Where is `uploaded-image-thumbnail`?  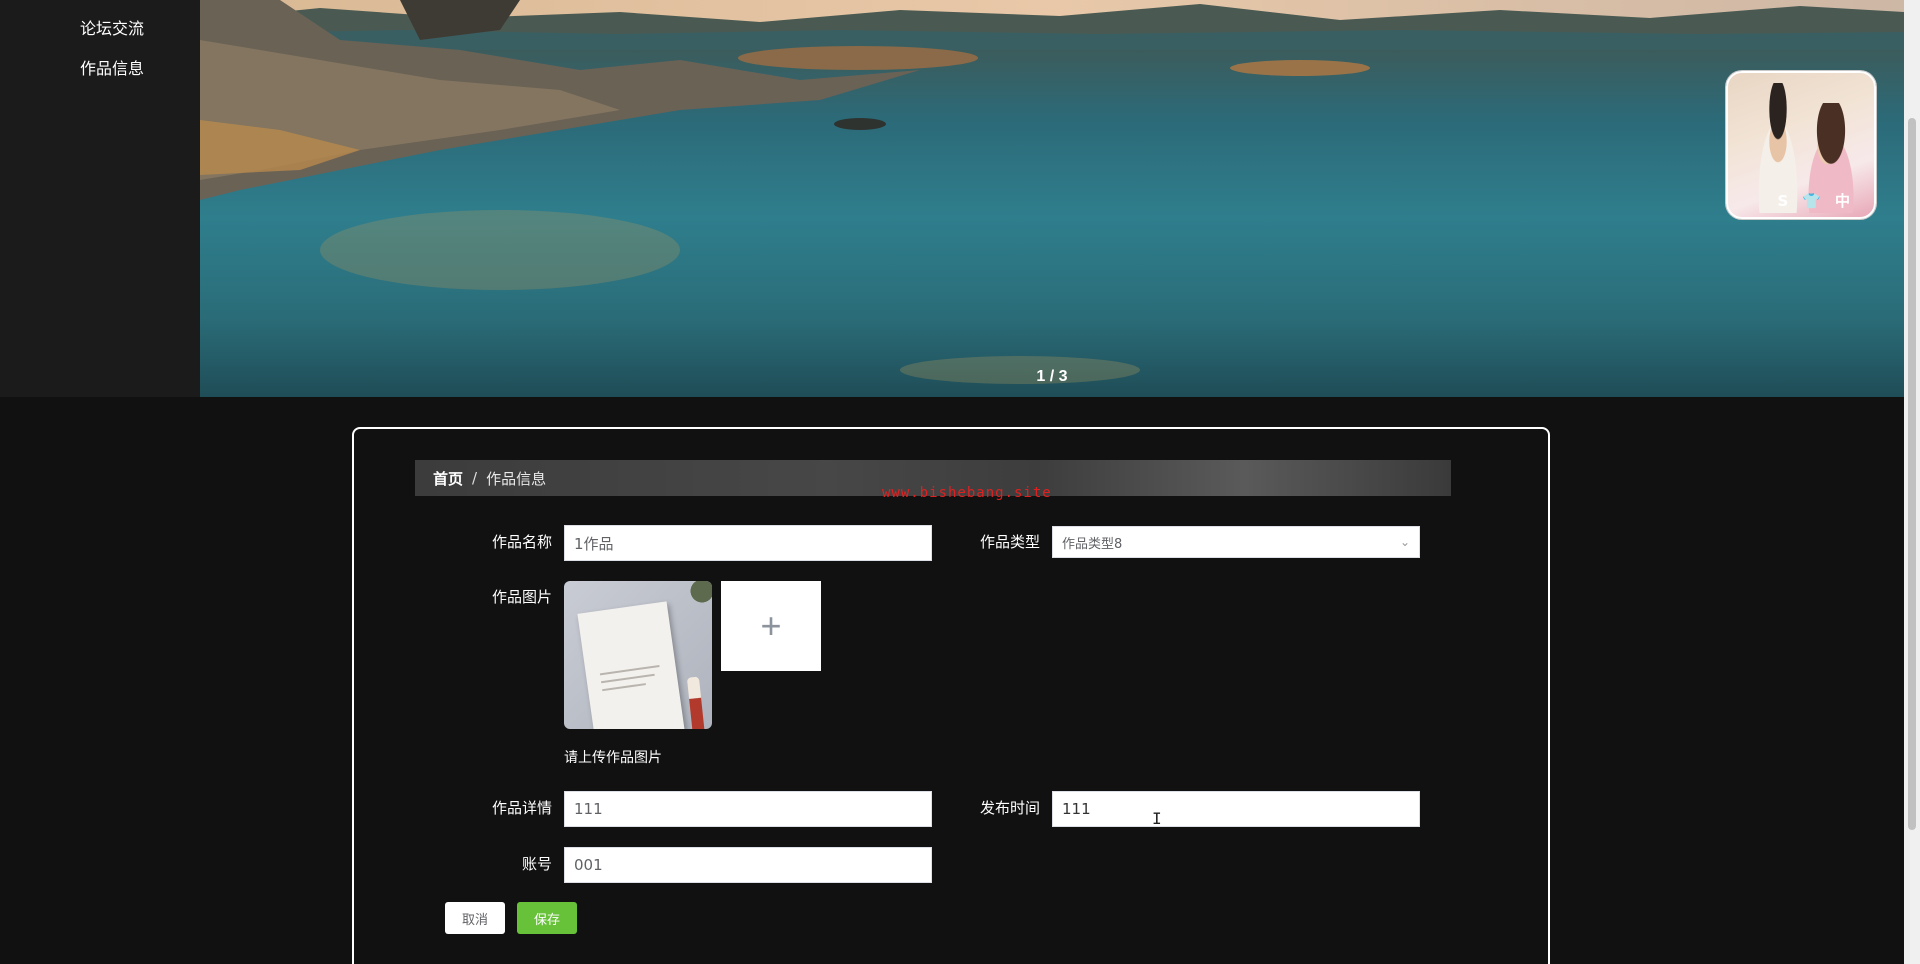 uploaded-image-thumbnail is located at coordinates (638, 655).